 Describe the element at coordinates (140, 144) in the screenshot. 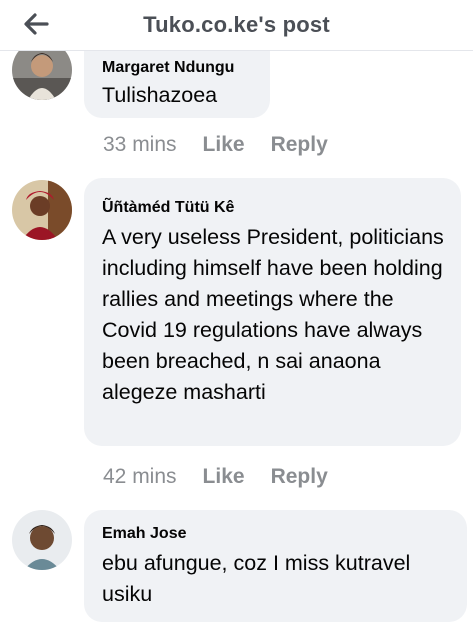

I see `comment-time: 33 mins` at that location.